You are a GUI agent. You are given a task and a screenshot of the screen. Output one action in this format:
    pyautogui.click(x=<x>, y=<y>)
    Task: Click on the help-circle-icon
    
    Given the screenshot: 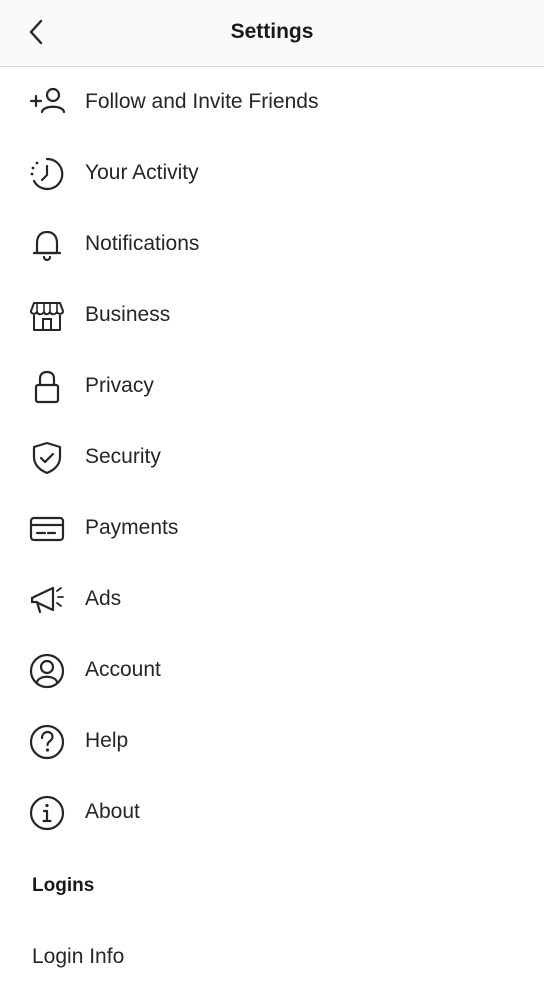 What is the action you would take?
    pyautogui.click(x=47, y=742)
    